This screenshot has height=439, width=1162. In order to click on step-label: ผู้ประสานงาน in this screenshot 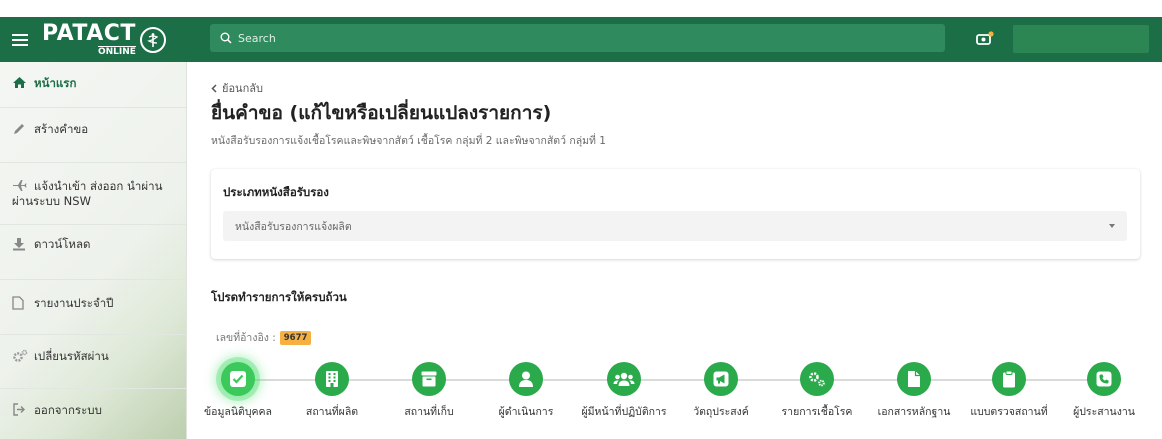, I will do `click(1104, 412)`.